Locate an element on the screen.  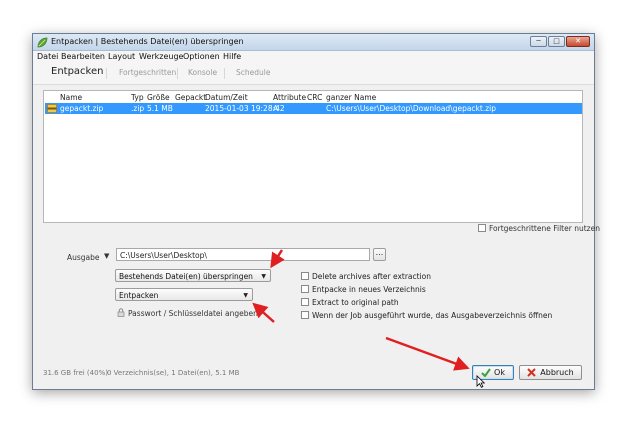
annotation-arrows is located at coordinates (361, 310).